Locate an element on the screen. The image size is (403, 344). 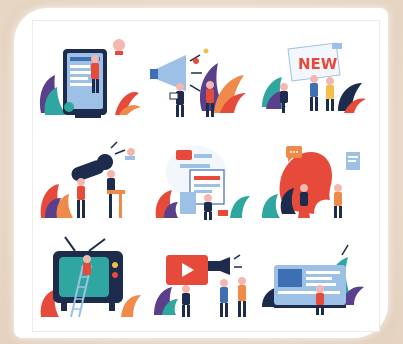
newspaper-icon: NEW is located at coordinates (314, 77).